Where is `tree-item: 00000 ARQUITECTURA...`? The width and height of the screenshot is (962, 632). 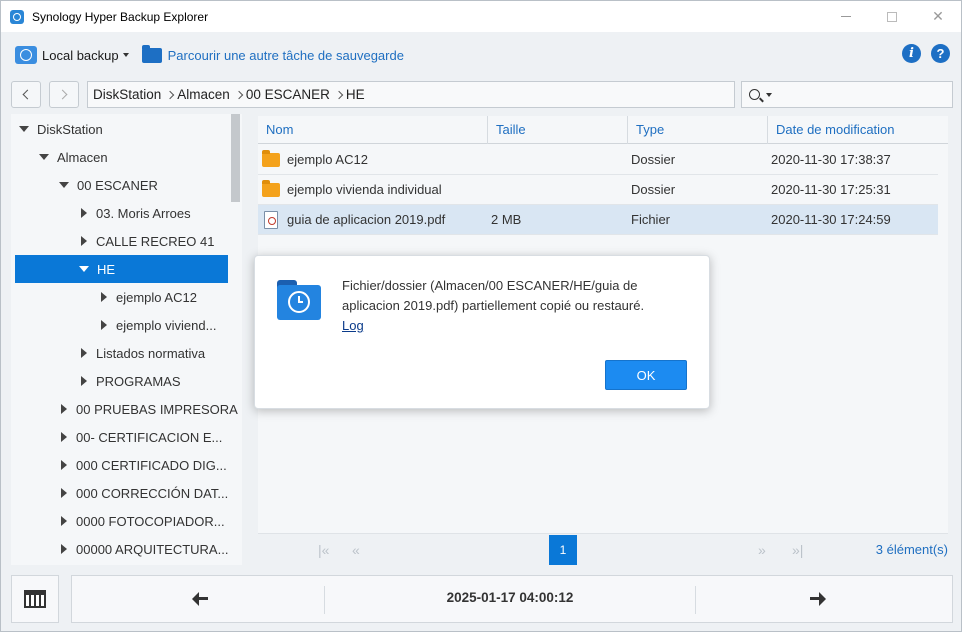
tree-item: 00000 ARQUITECTURA... is located at coordinates (121, 549).